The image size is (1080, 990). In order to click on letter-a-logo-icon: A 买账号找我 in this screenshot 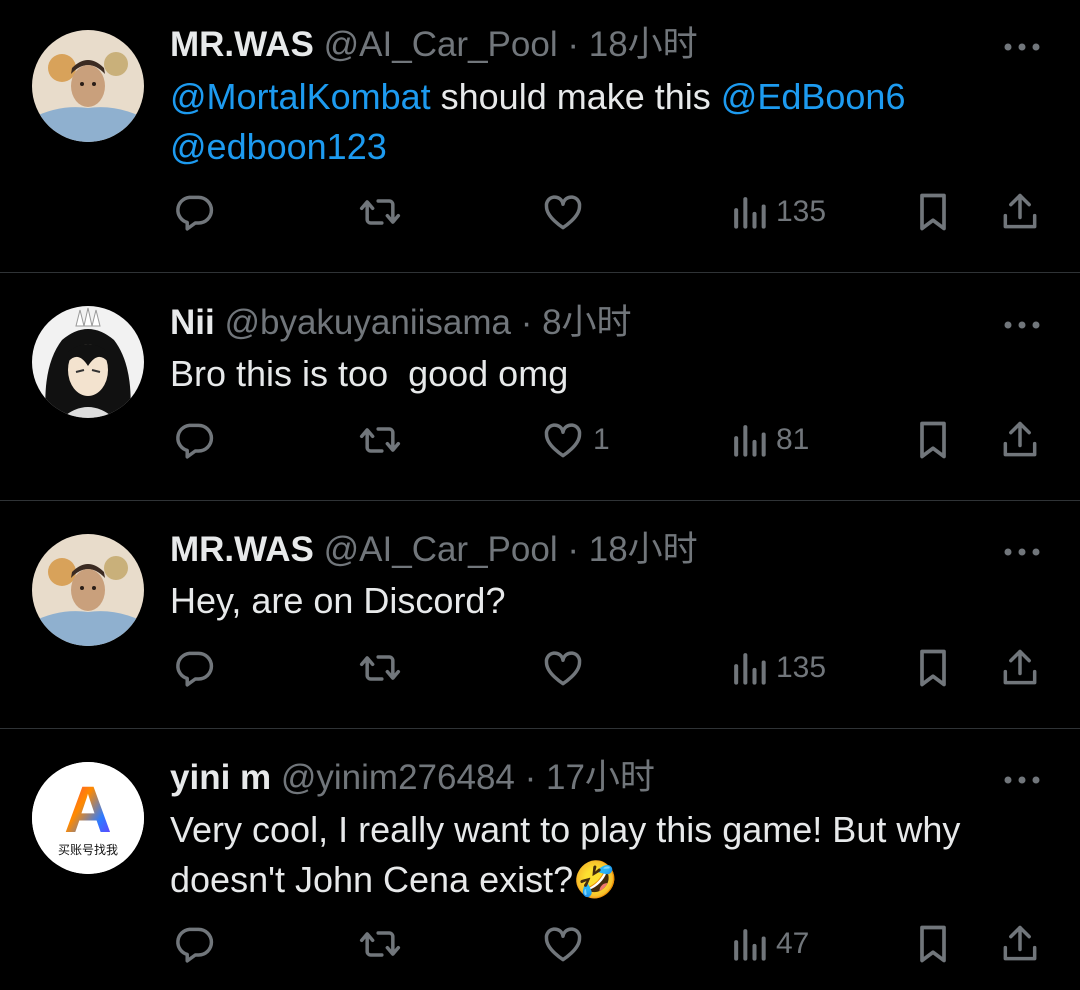, I will do `click(88, 818)`.